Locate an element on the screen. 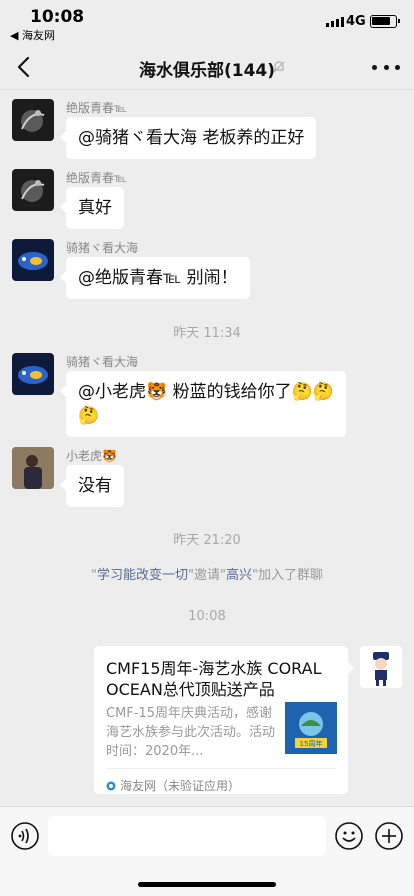 Image resolution: width=414 pixels, height=896 pixels. group-join-notice: "学习能改变一切"邀请"高兴"加入了群聊 is located at coordinates (207, 573).